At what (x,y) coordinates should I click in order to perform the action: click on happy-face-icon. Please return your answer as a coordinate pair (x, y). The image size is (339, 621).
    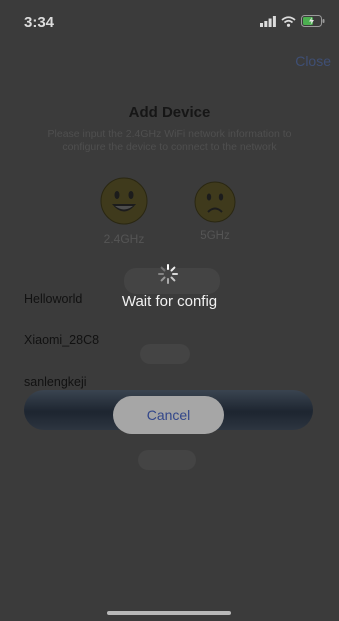
    Looking at the image, I should click on (124, 201).